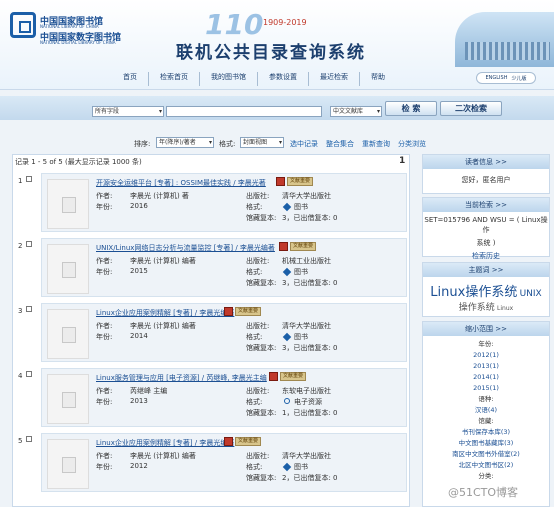 This screenshot has height=507, width=554. What do you see at coordinates (185, 248) in the screenshot?
I see `record-title: UNIX/Linux网络日志分析与流量监控 [专著] / 李晨光编著` at bounding box center [185, 248].